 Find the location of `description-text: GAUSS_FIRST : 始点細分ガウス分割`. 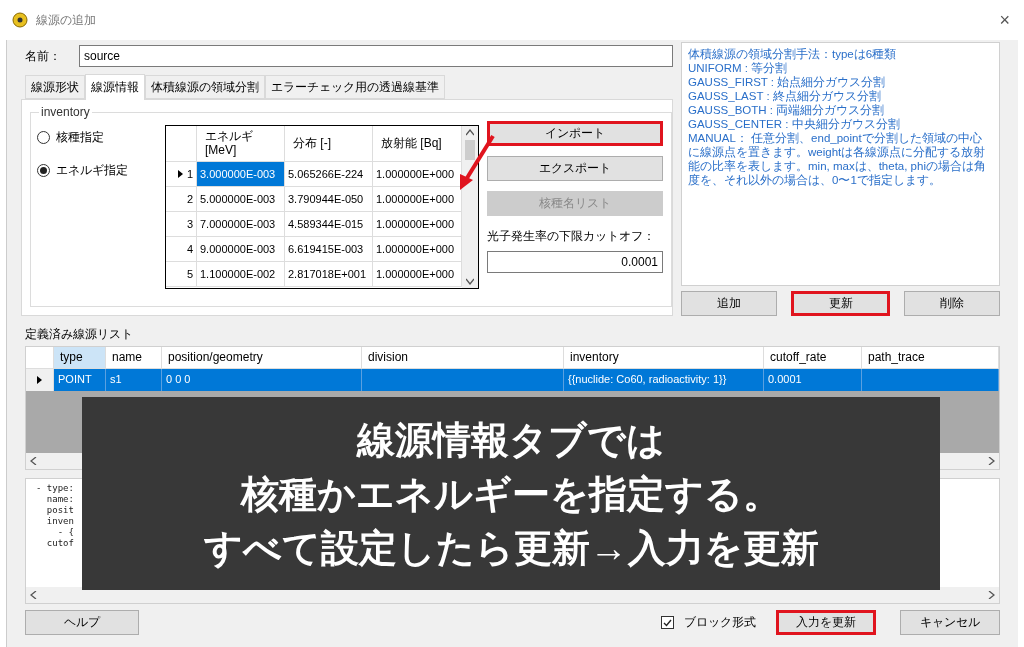

description-text: GAUSS_FIRST : 始点細分ガウス分割 is located at coordinates (787, 82).